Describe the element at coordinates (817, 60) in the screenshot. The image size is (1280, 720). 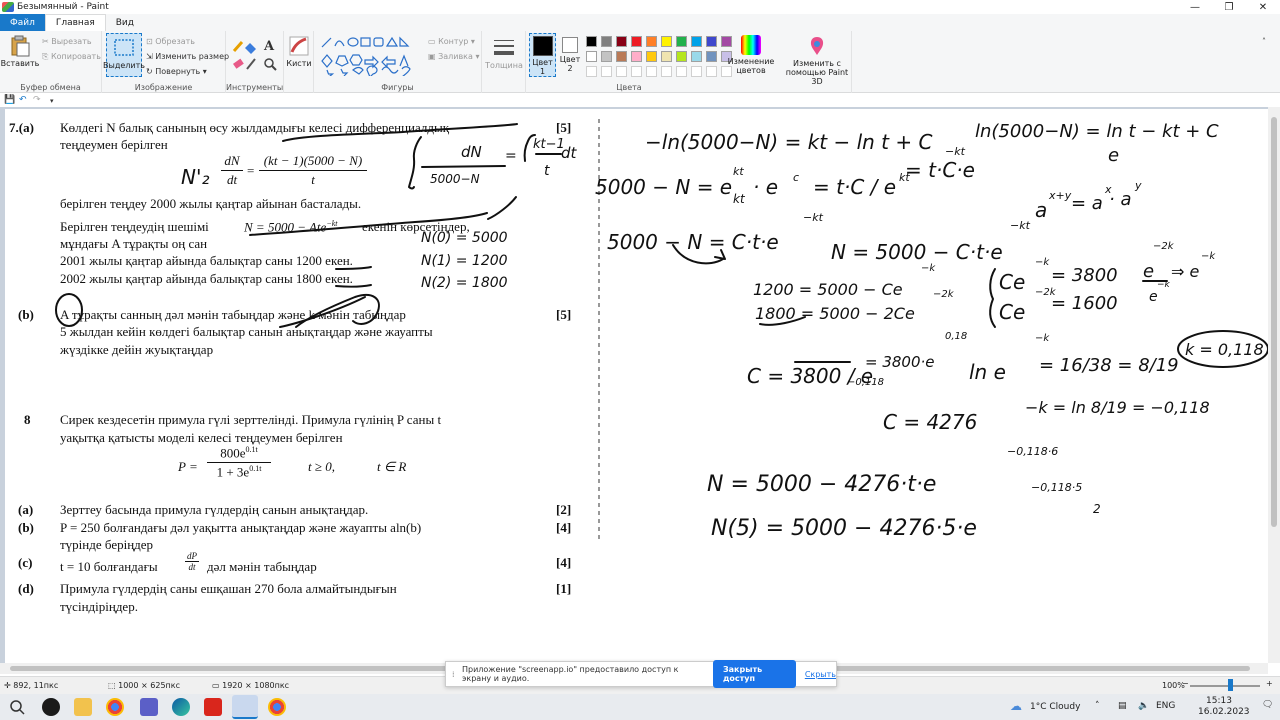
I see `paint3d-button: Изменить с помощью Paint 3D` at that location.